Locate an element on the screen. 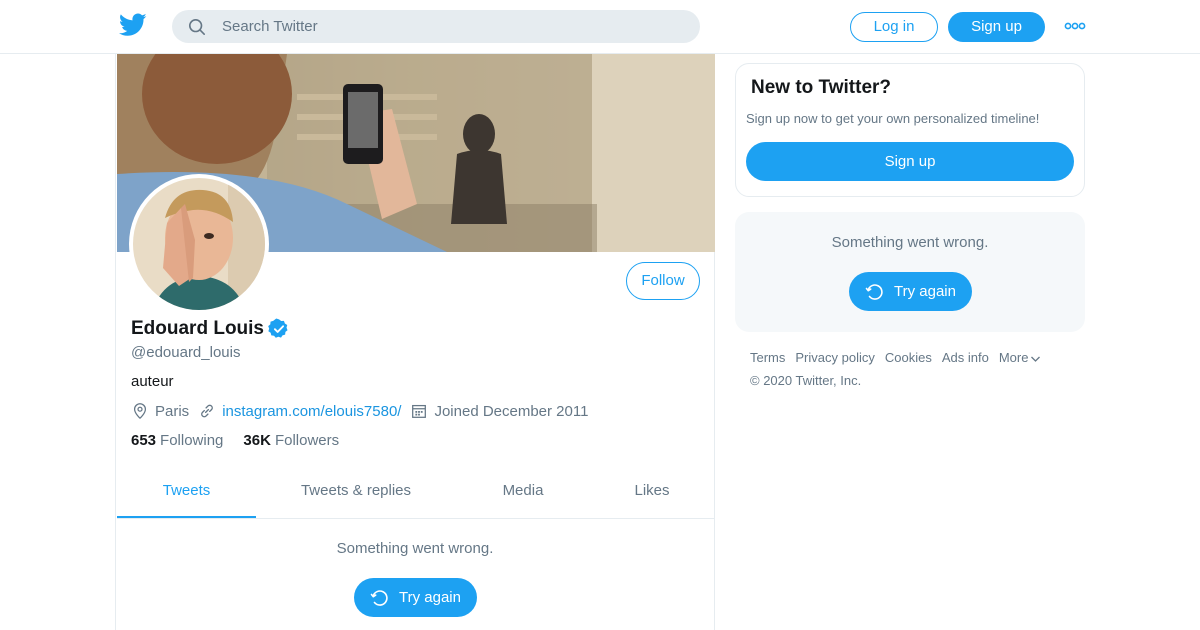  location-pin-icon is located at coordinates (140, 411).